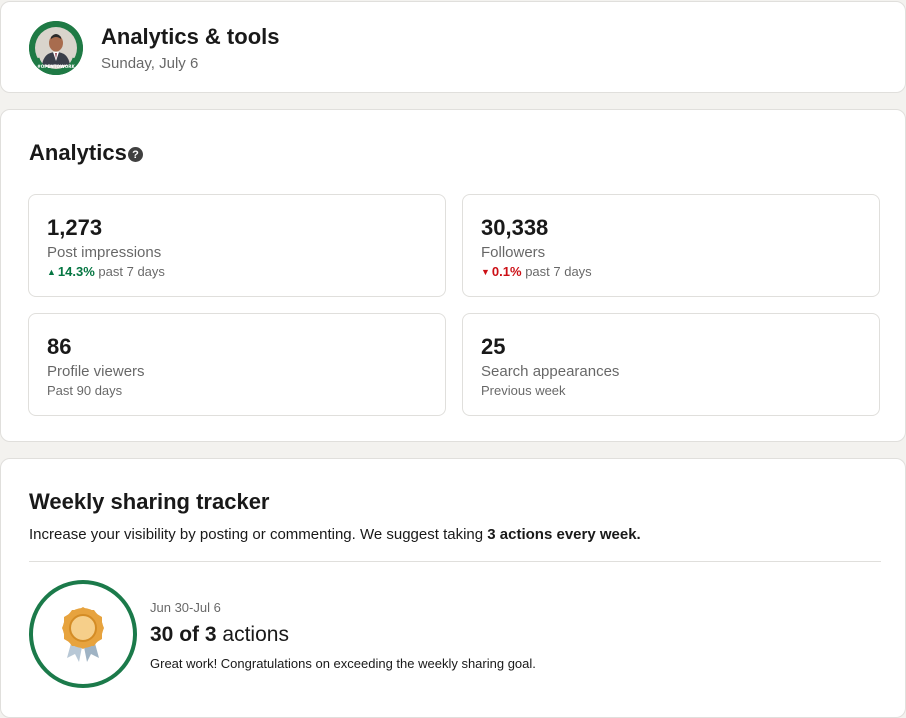  I want to click on metric-subtitle: Previous week, so click(523, 390).